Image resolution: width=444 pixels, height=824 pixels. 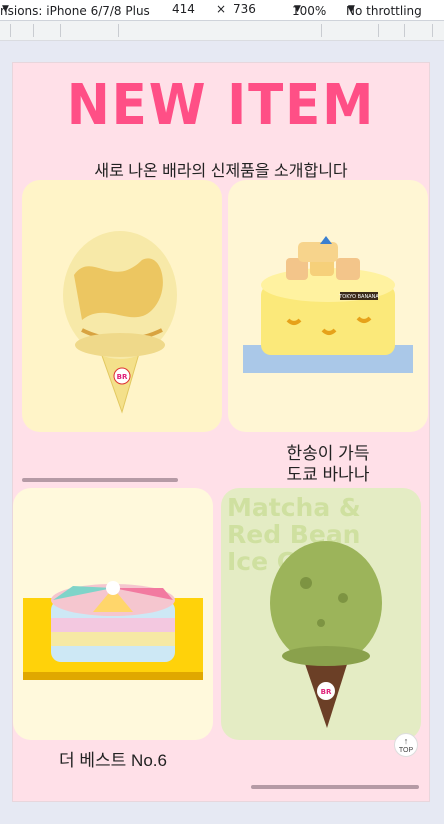 I want to click on page-title: NEW ITEM, so click(x=221, y=105).